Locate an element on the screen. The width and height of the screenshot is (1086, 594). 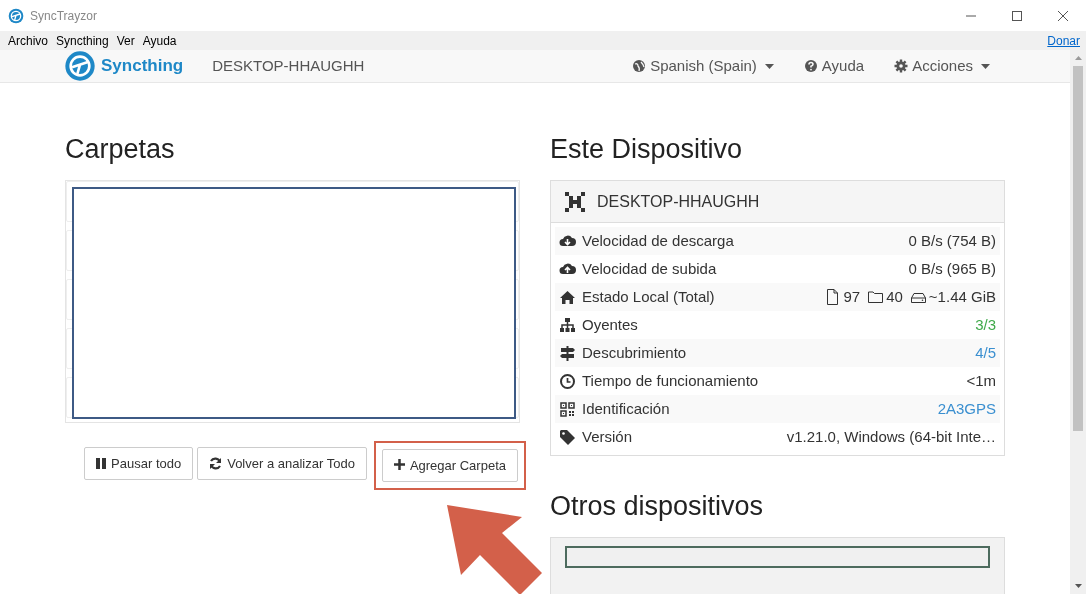
globe-icon is located at coordinates (639, 66).